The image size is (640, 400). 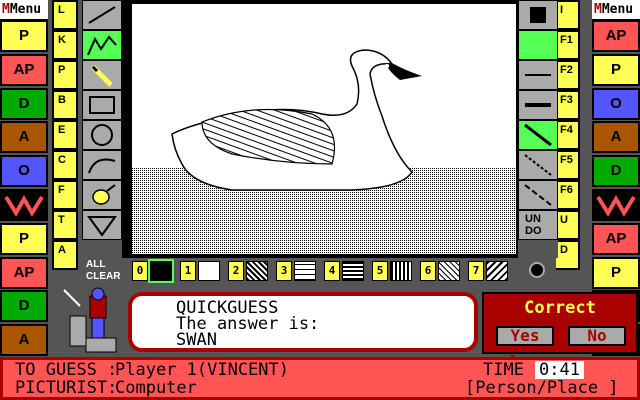 What do you see at coordinates (65, 195) in the screenshot?
I see `tool-tab: F` at bounding box center [65, 195].